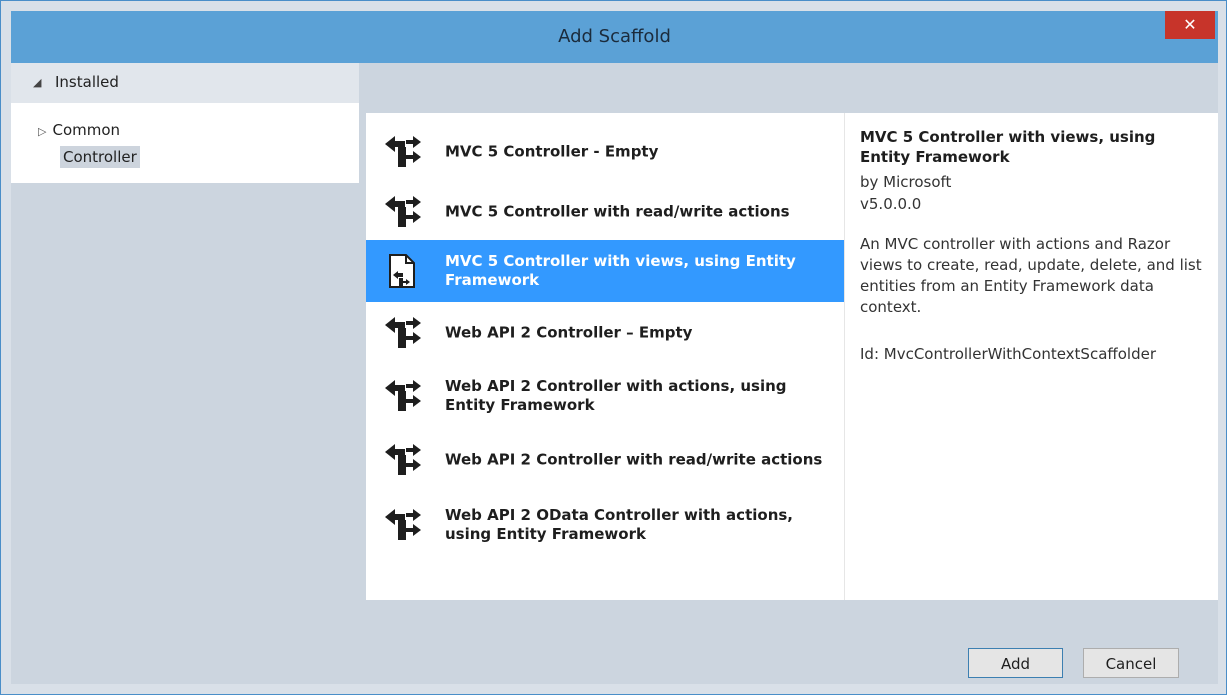 The height and width of the screenshot is (695, 1227). I want to click on scaffold-item-mvc5-empty: MVC 5 Controller - Empty, so click(605, 152).